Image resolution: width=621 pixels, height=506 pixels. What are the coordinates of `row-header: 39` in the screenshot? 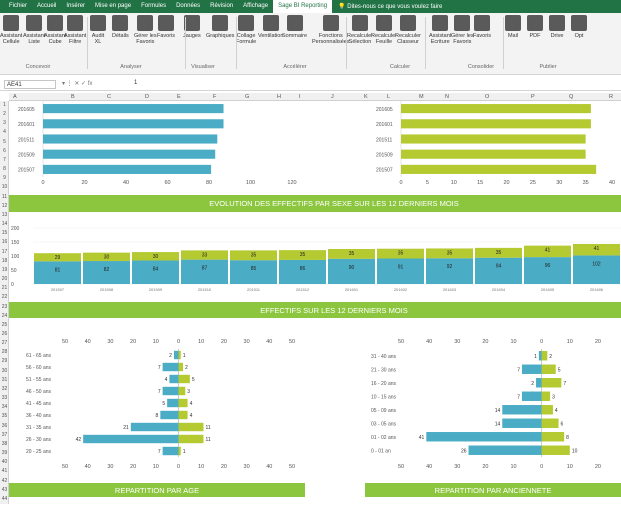 It's located at (4, 453).